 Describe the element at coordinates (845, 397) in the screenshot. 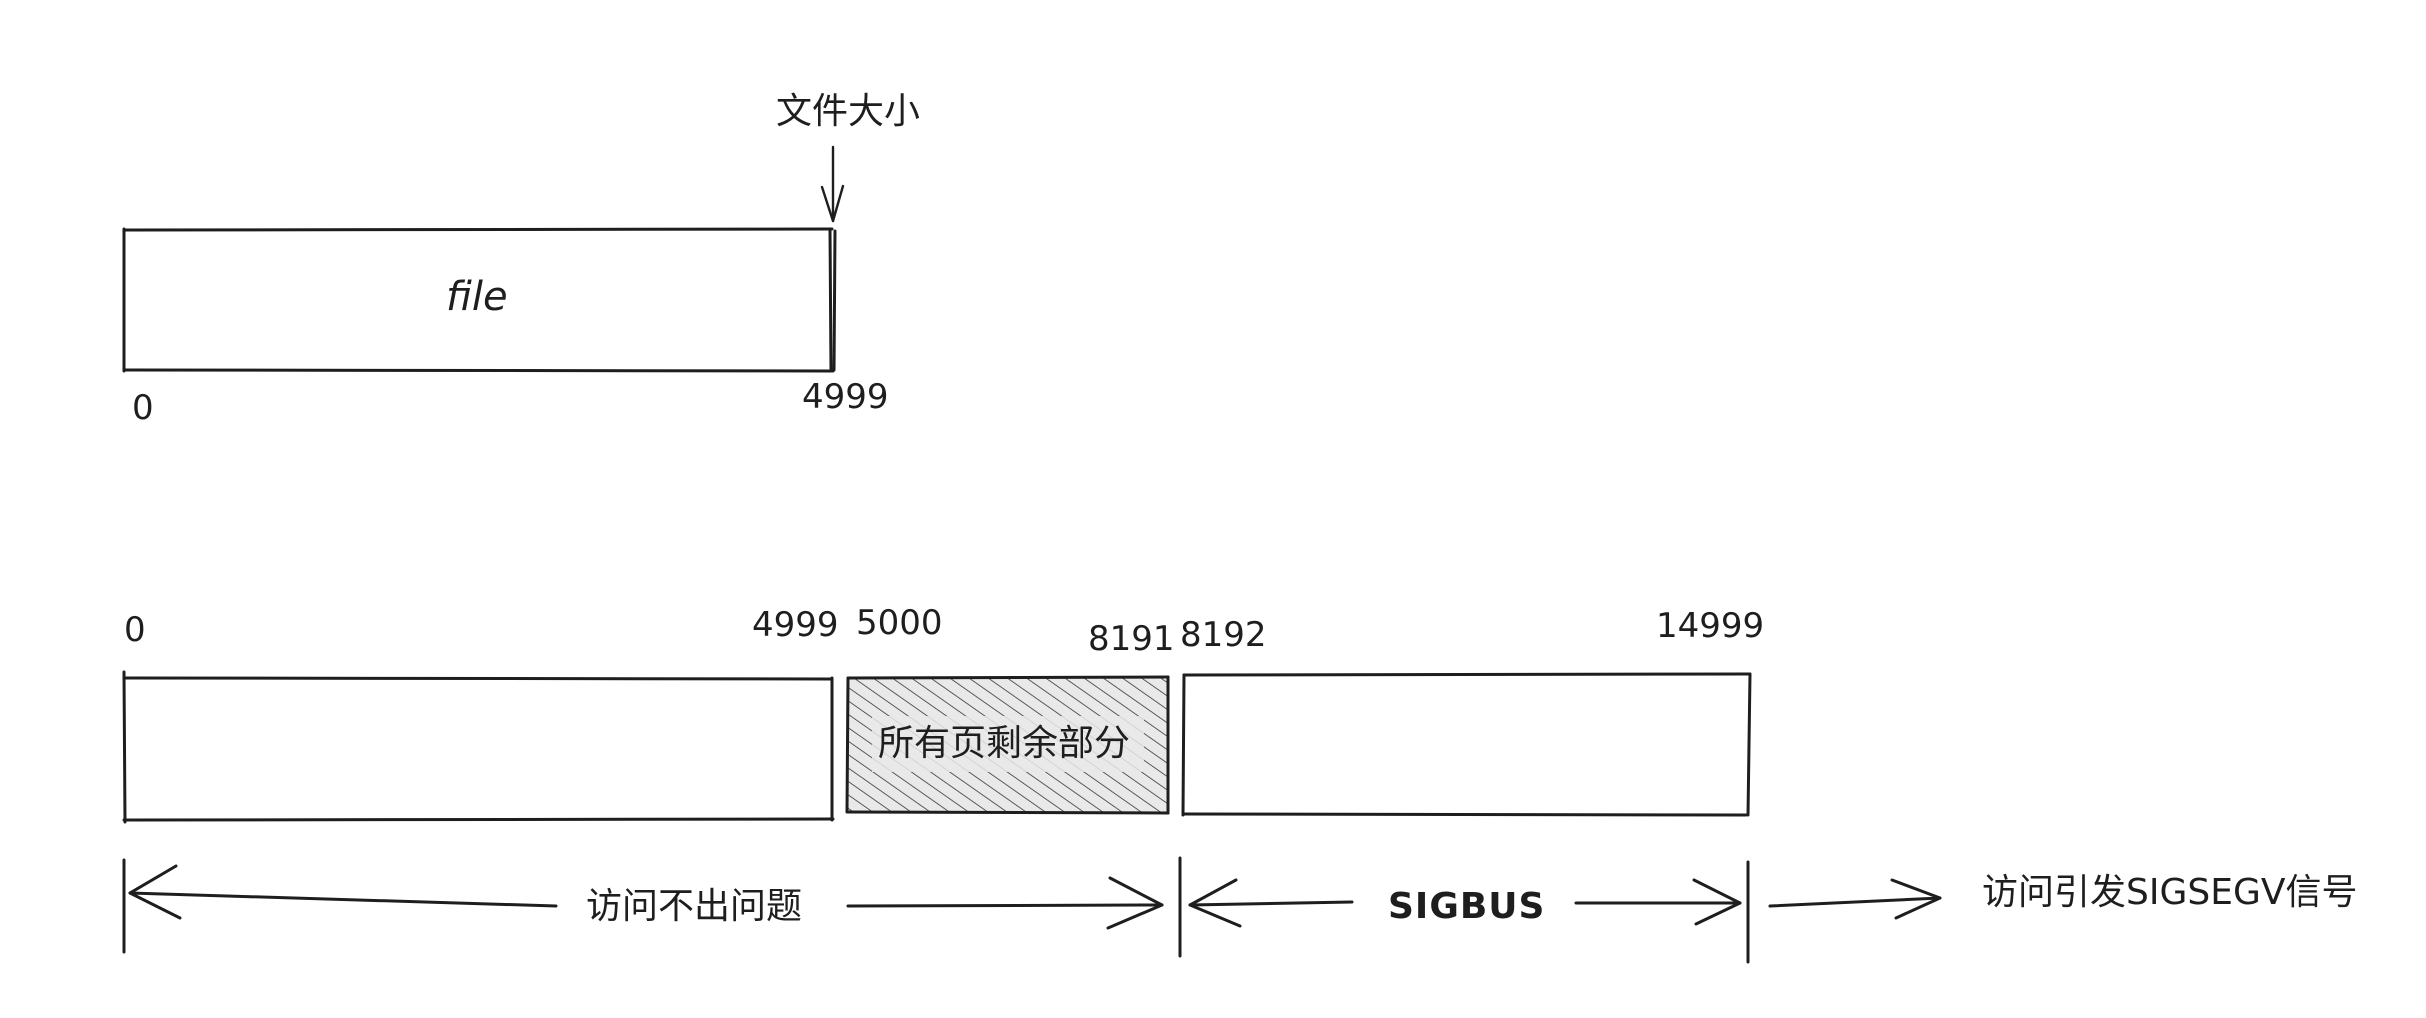

I see `file-end-offset: 4999` at that location.